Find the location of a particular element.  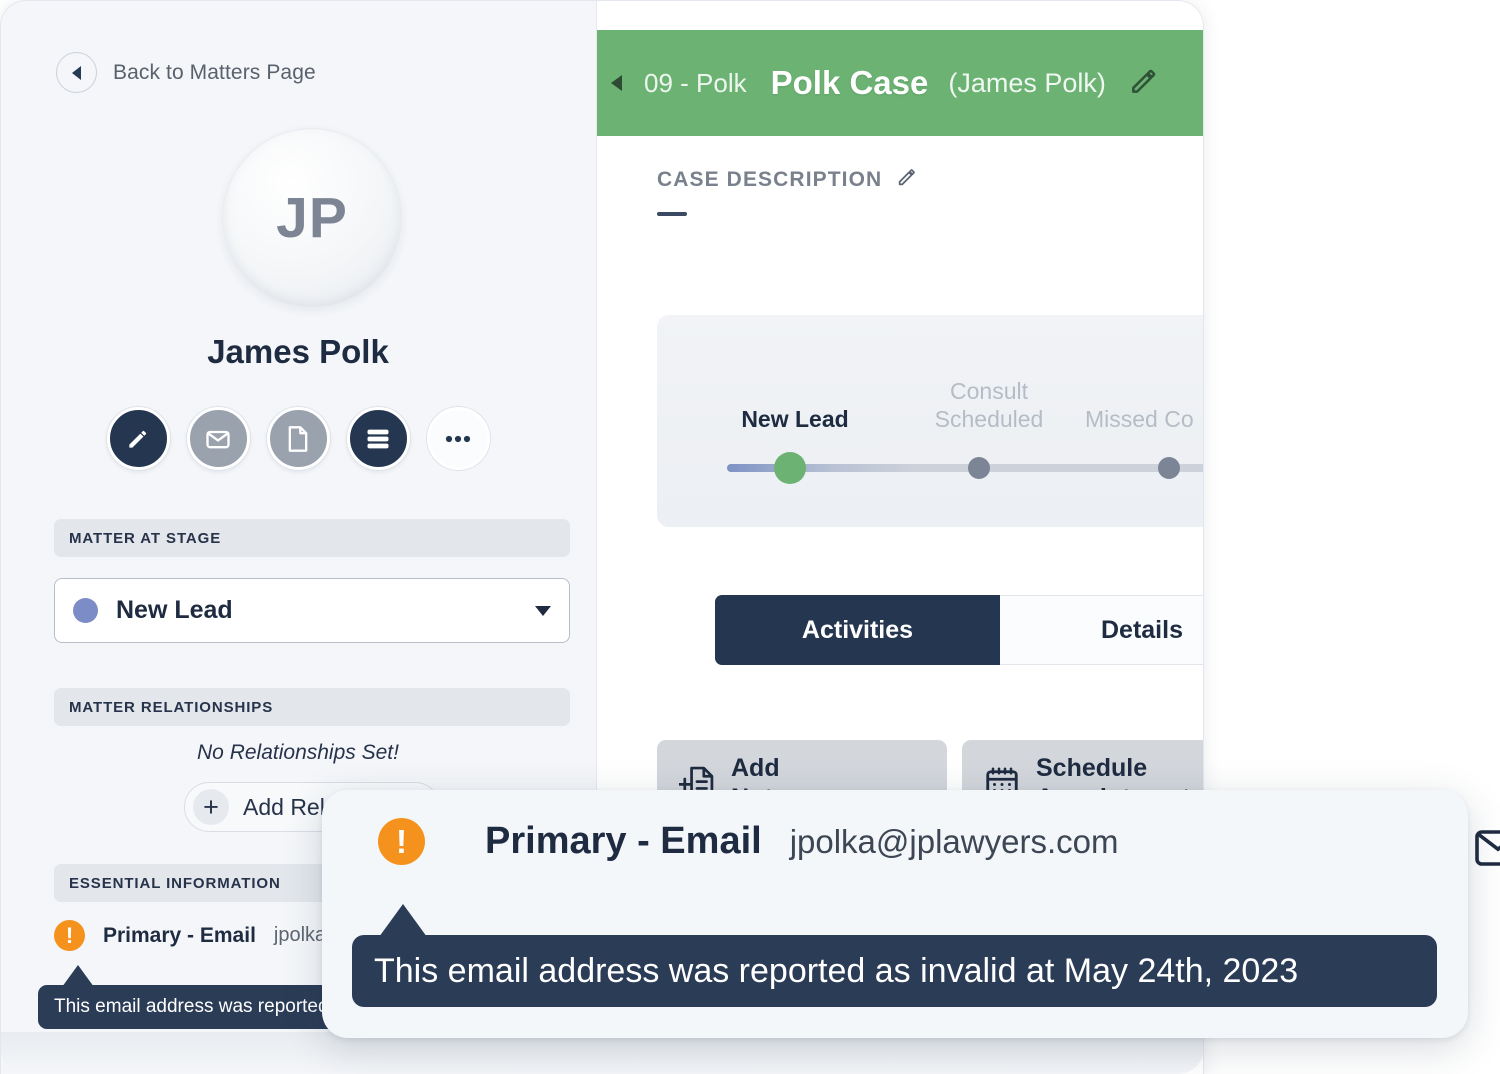

ellipsis-icon is located at coordinates (458, 438).